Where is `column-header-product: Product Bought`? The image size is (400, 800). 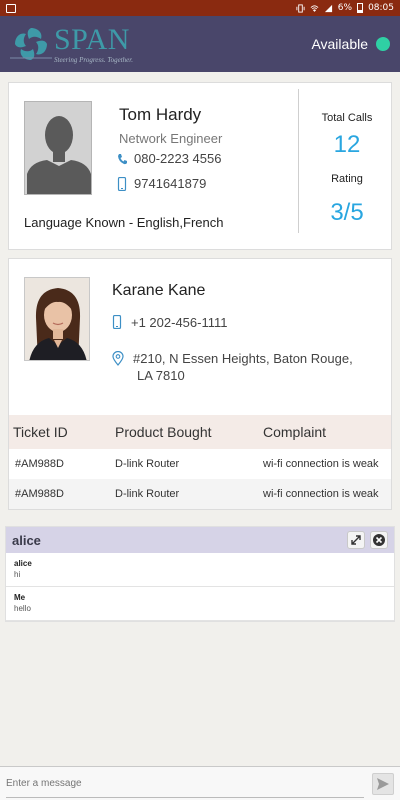
column-header-product: Product Bought is located at coordinates (163, 432).